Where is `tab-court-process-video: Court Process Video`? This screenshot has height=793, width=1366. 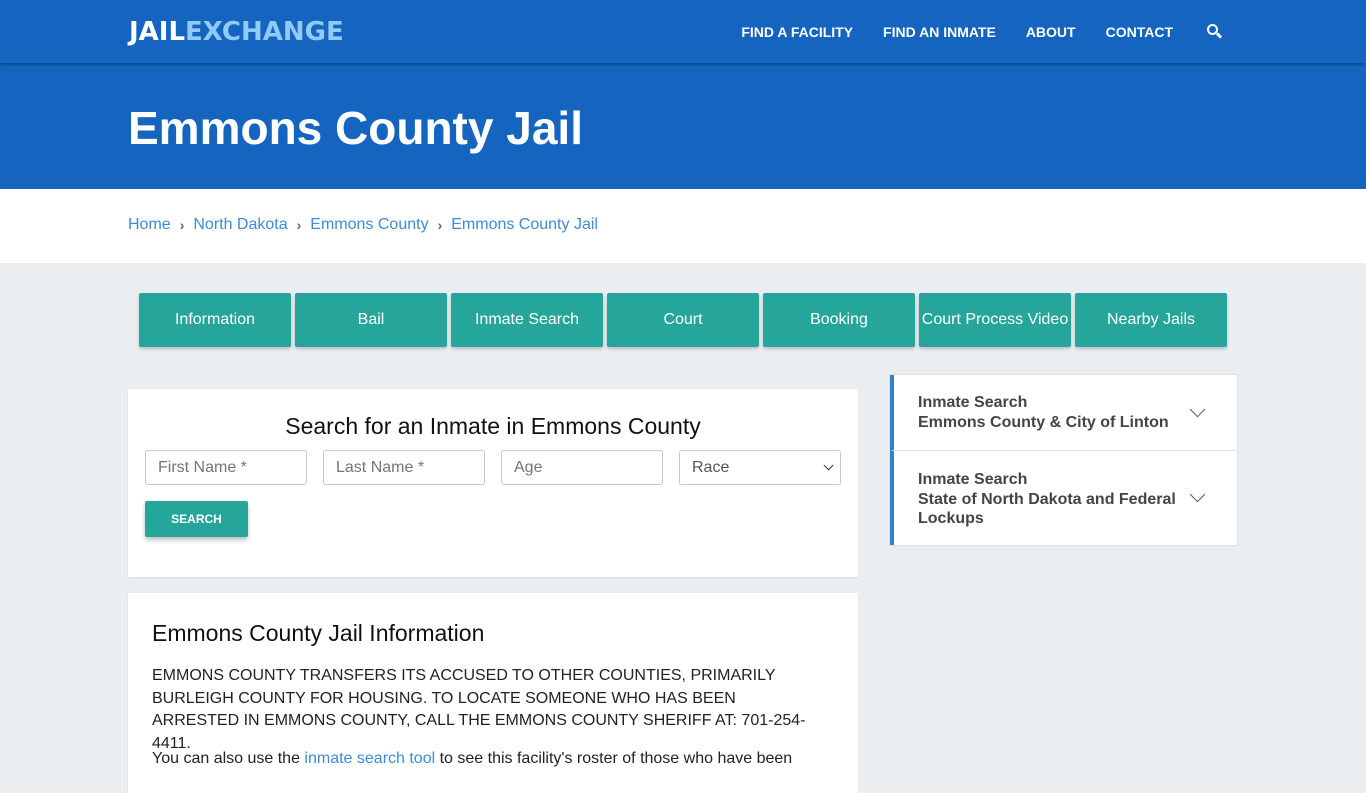
tab-court-process-video: Court Process Video is located at coordinates (995, 320).